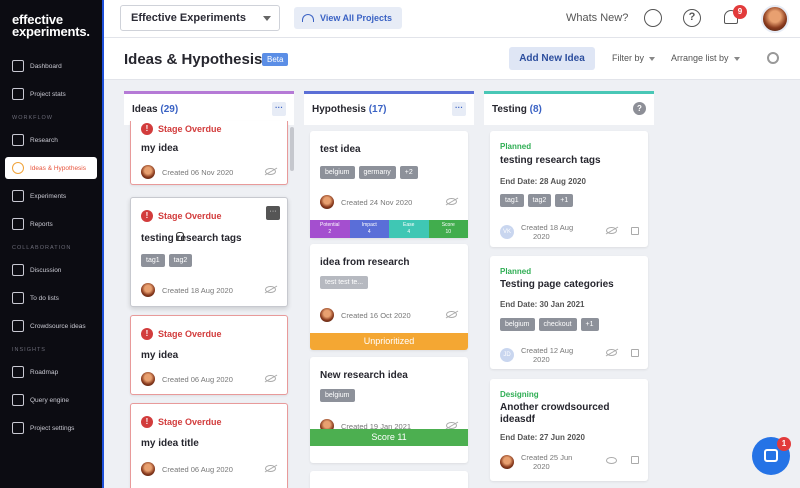 Image resolution: width=800 pixels, height=488 pixels. I want to click on brand-logo: effective experiments., so click(51, 19).